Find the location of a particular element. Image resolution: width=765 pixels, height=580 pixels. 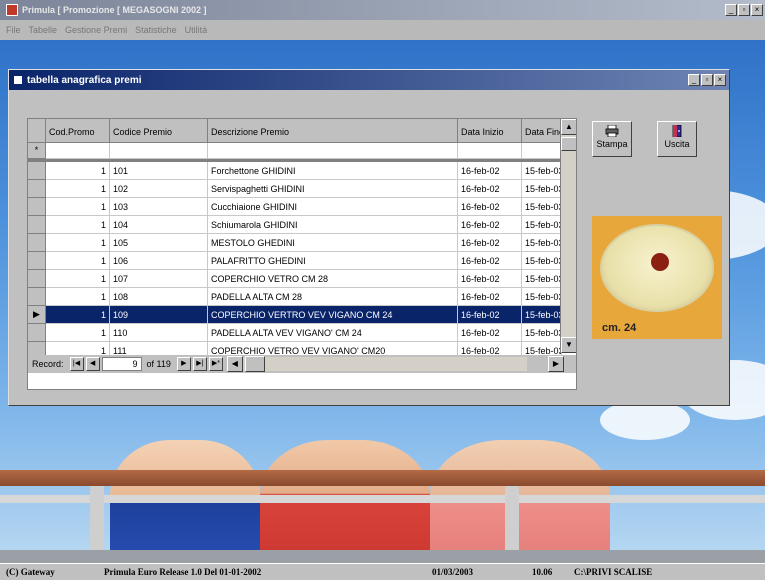

column-header-descrizione: Descrizione Premio is located at coordinates (333, 131).